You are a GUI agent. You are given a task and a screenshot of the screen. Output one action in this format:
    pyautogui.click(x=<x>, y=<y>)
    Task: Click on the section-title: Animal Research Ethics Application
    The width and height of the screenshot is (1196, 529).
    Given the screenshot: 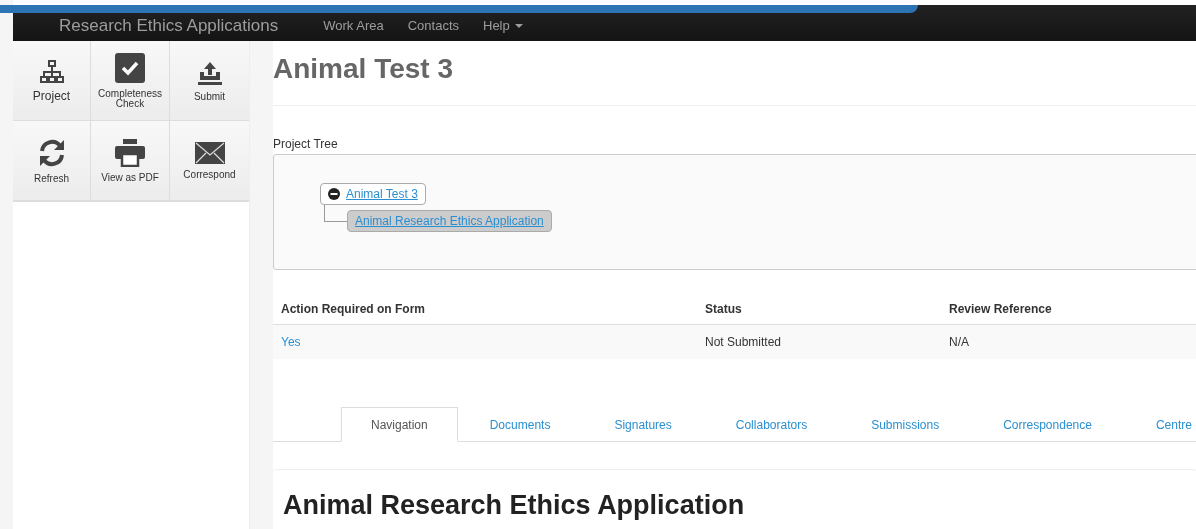 What is the action you would take?
    pyautogui.click(x=514, y=505)
    